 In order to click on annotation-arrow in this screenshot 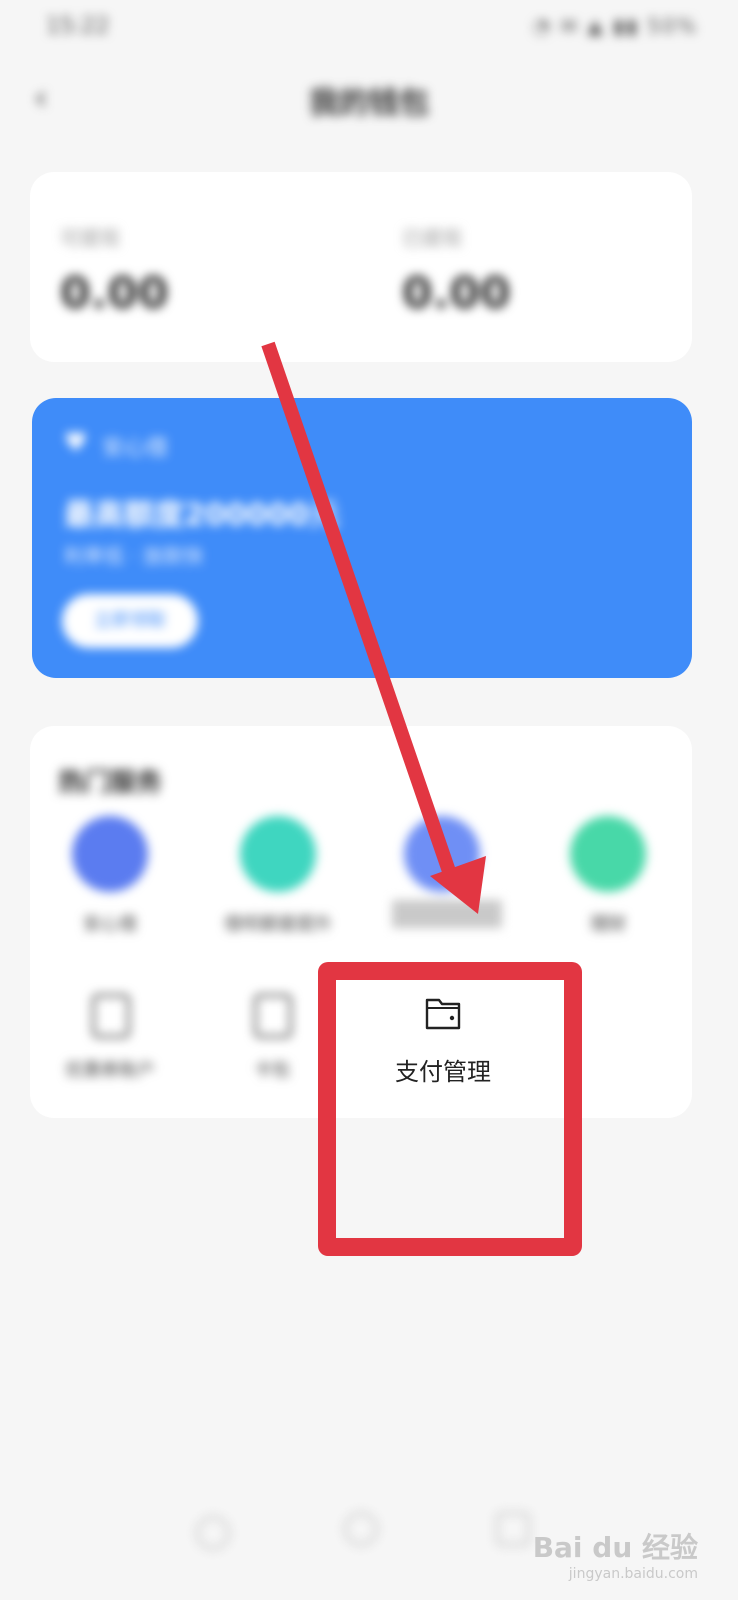, I will do `click(373, 627)`.